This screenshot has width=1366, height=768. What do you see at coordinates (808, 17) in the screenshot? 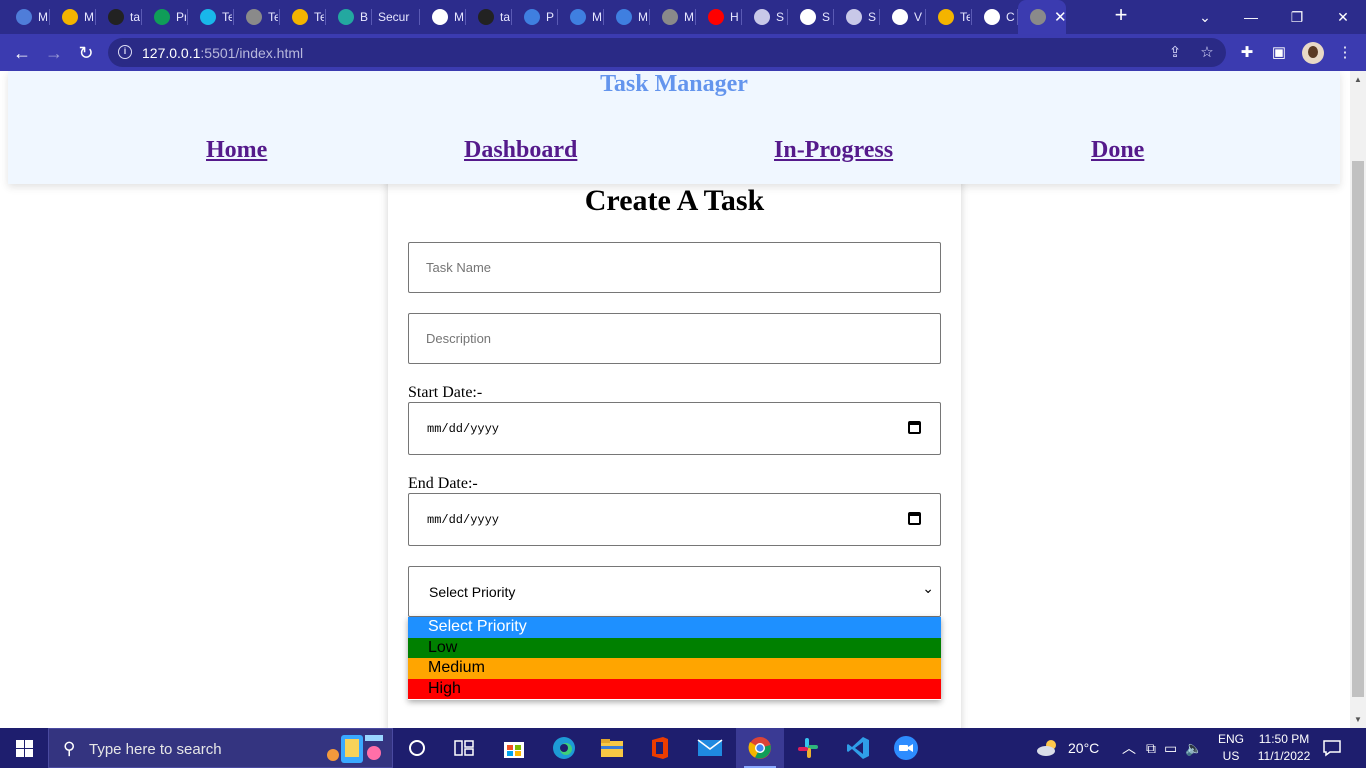
I see `google-icon` at bounding box center [808, 17].